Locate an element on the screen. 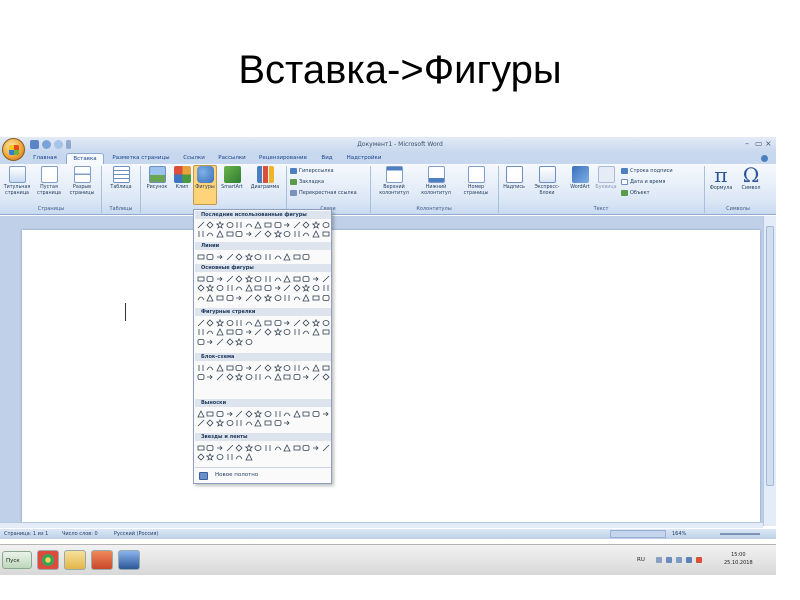 This screenshot has height=600, width=800. start-button: Пуск is located at coordinates (17, 560).